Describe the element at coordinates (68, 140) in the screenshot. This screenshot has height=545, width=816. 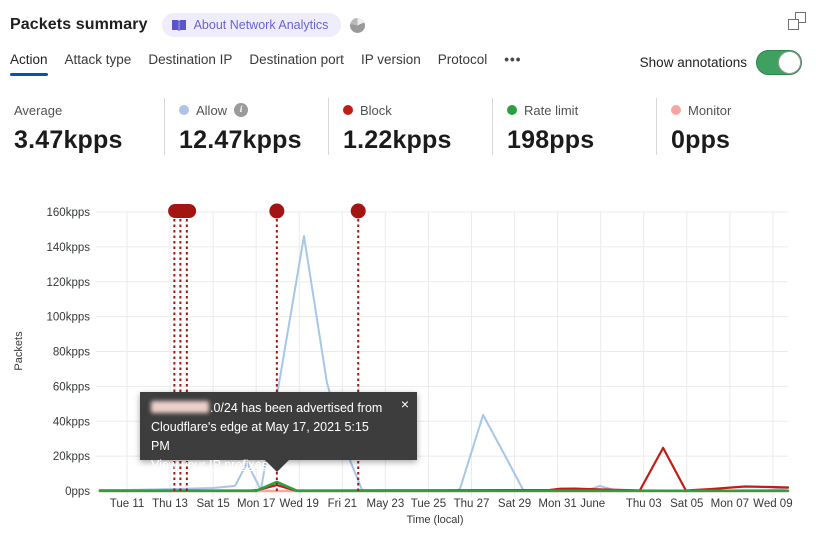
I see `stat-value: 3.47kpps` at that location.